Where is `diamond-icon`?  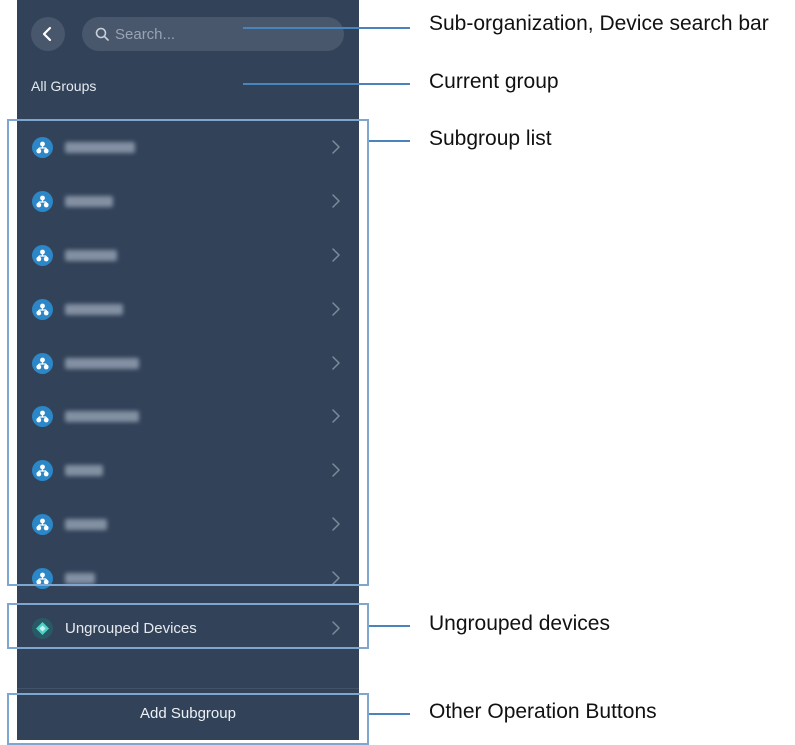 diamond-icon is located at coordinates (42, 628).